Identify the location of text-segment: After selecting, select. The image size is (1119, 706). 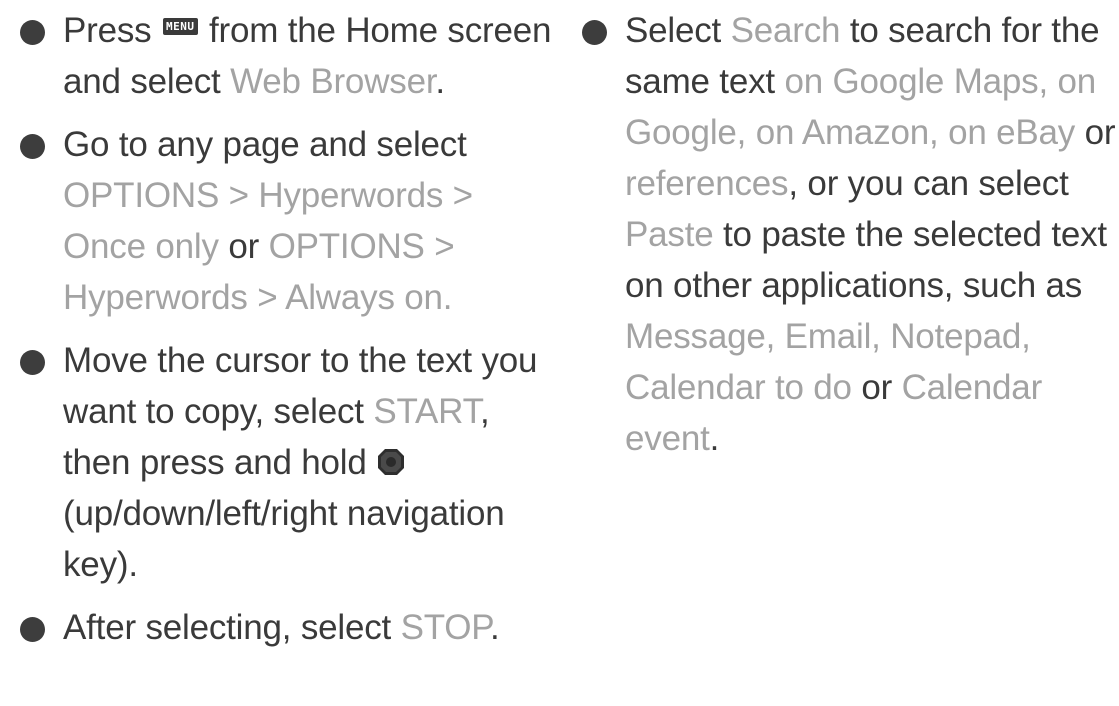
(232, 627).